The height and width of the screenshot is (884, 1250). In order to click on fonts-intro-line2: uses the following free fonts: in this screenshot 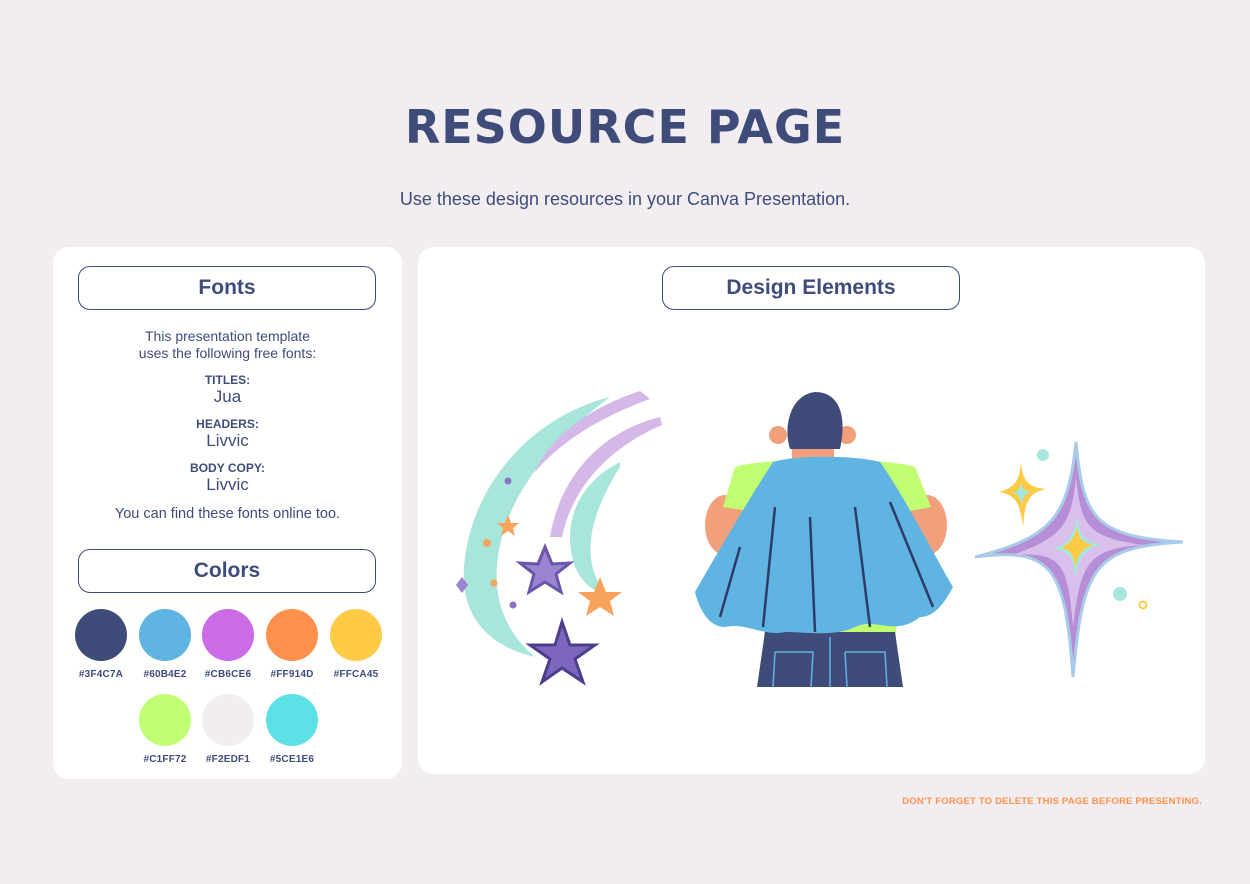, I will do `click(227, 353)`.